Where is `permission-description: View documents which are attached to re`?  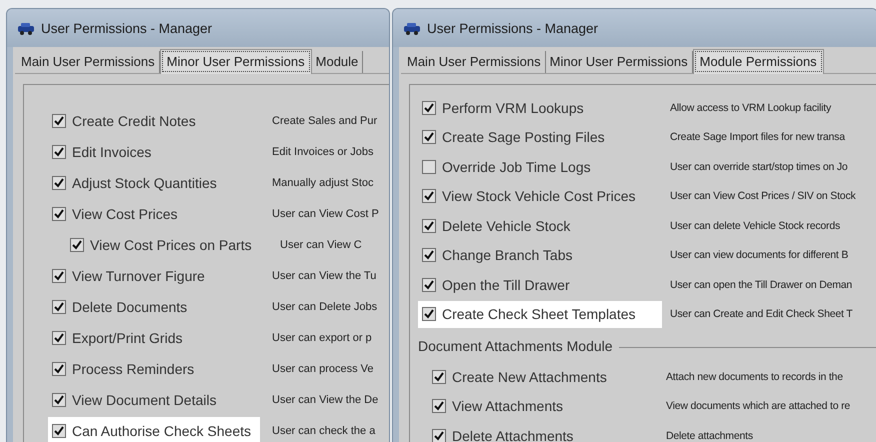
permission-description: View documents which are attached to re is located at coordinates (757, 406).